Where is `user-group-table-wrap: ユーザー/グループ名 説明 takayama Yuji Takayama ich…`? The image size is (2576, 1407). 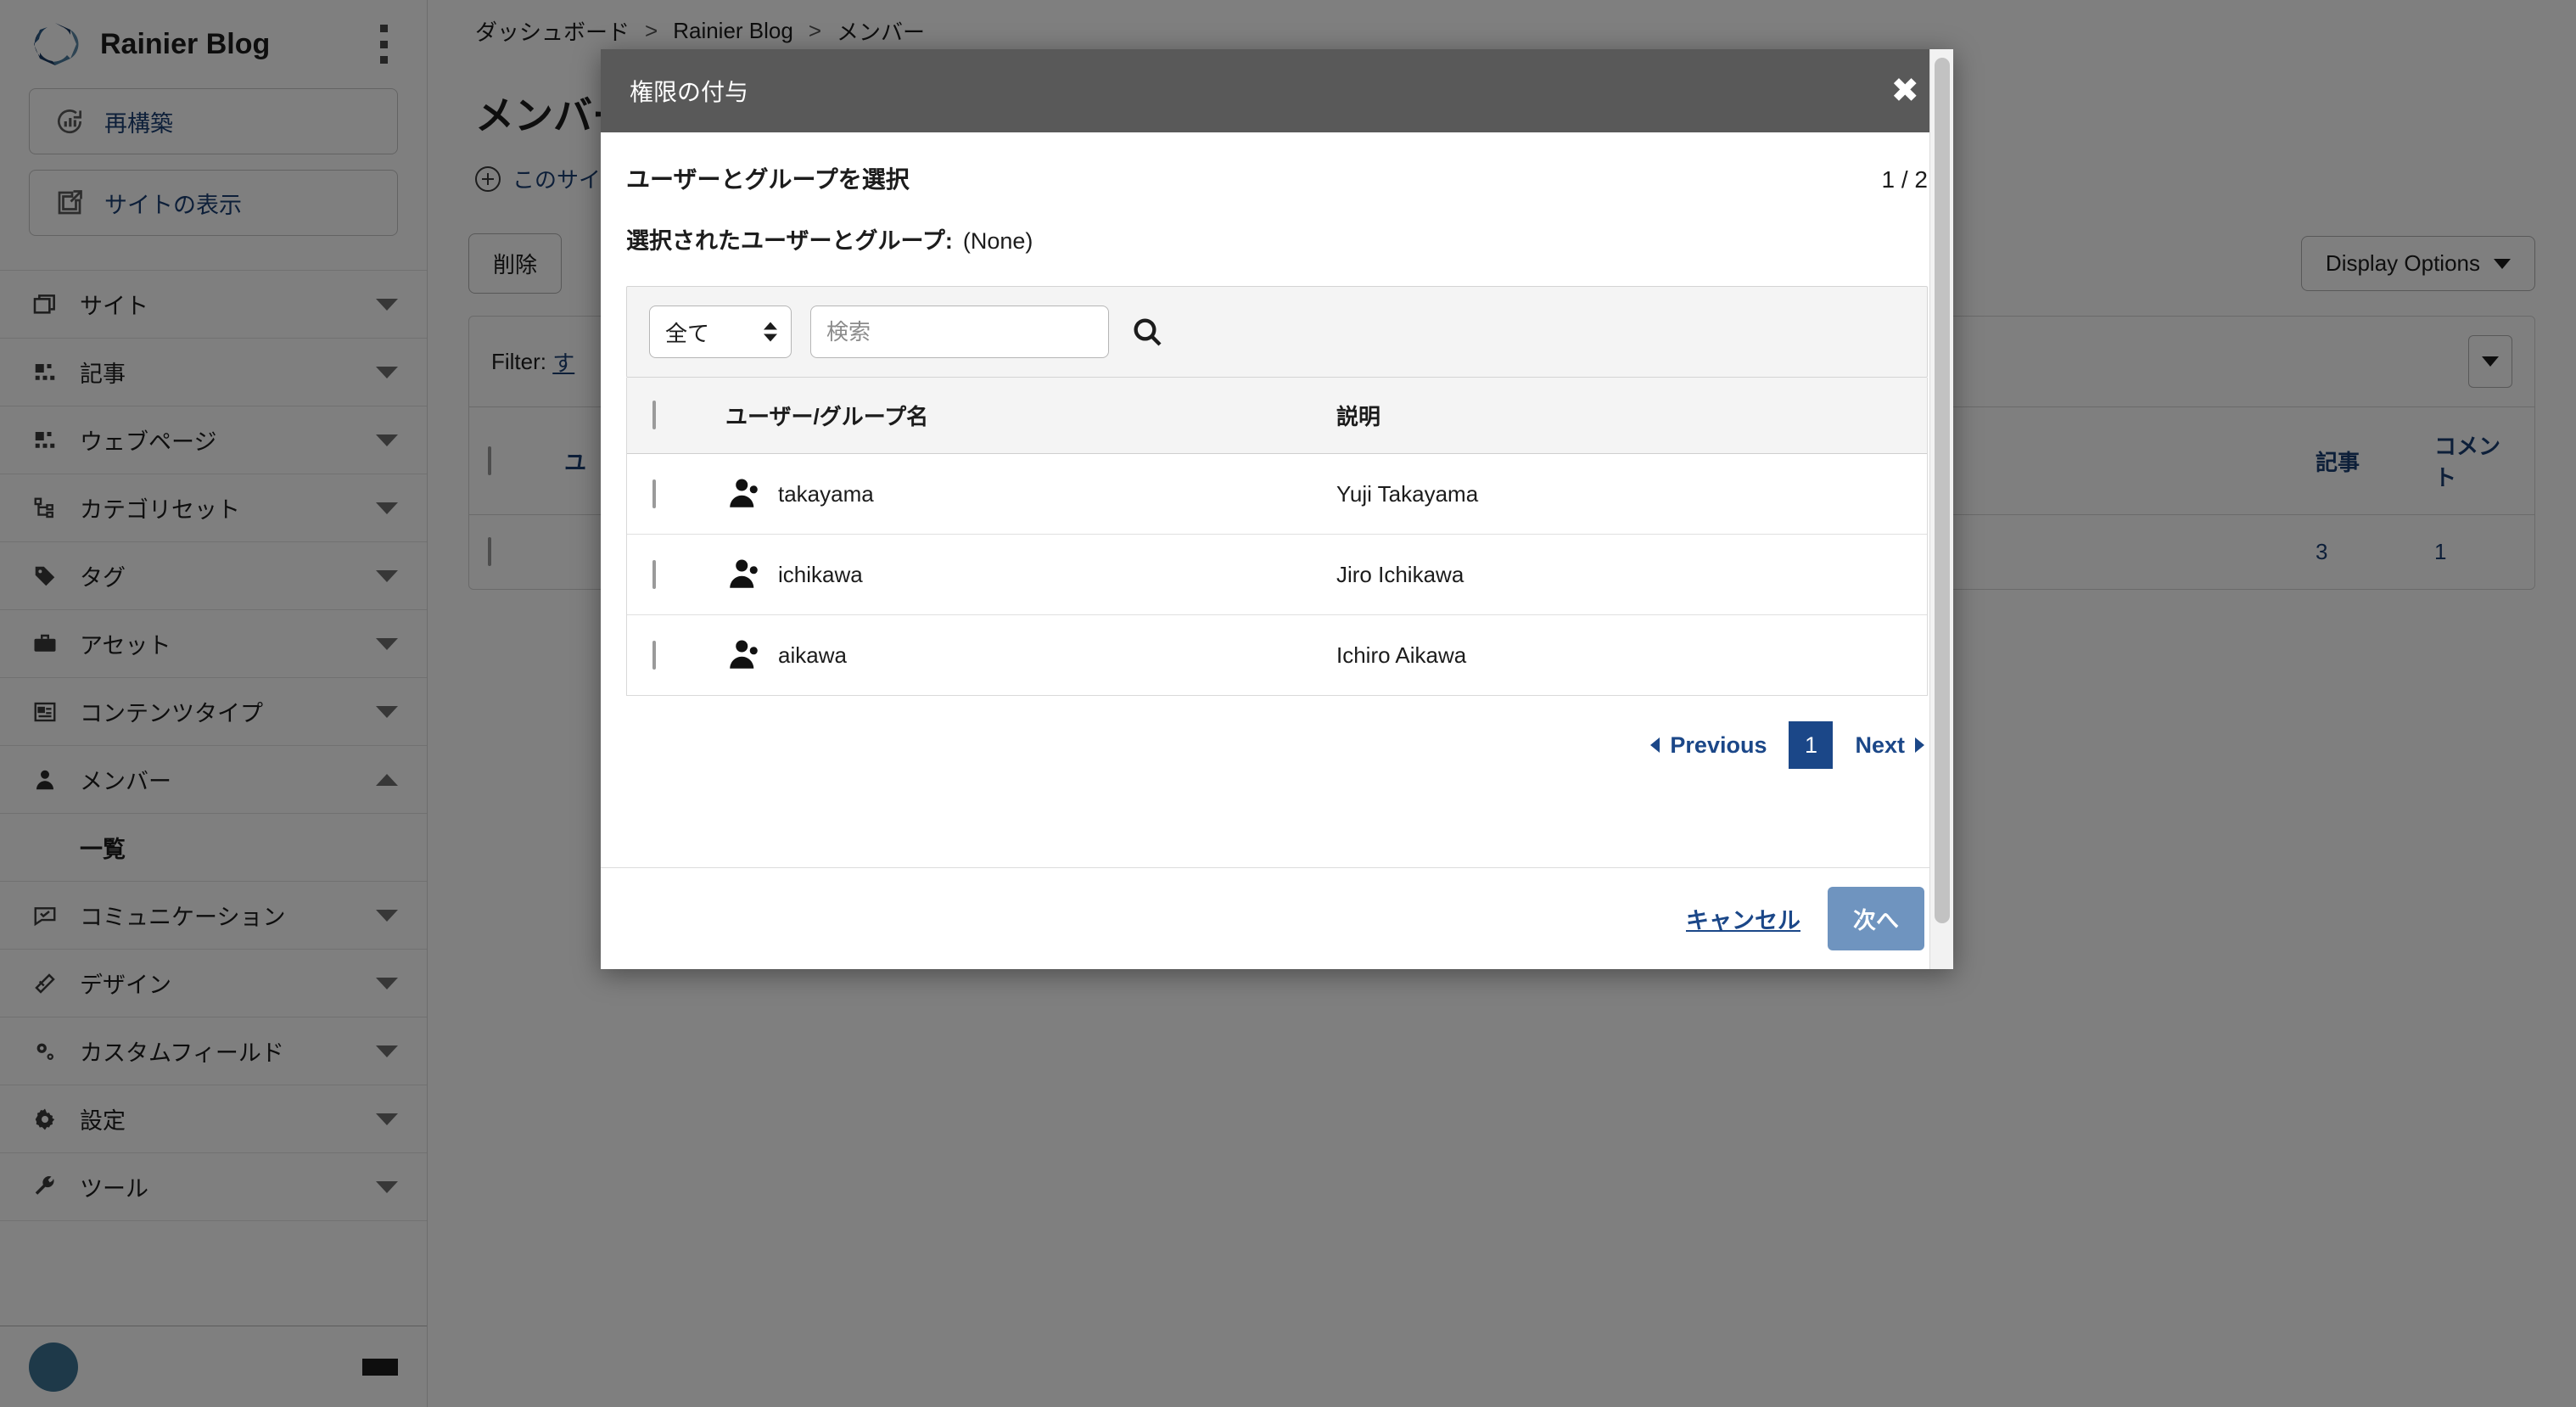 user-group-table-wrap: ユーザー/グループ名 説明 takayama Yuji Takayama ich… is located at coordinates (1277, 537).